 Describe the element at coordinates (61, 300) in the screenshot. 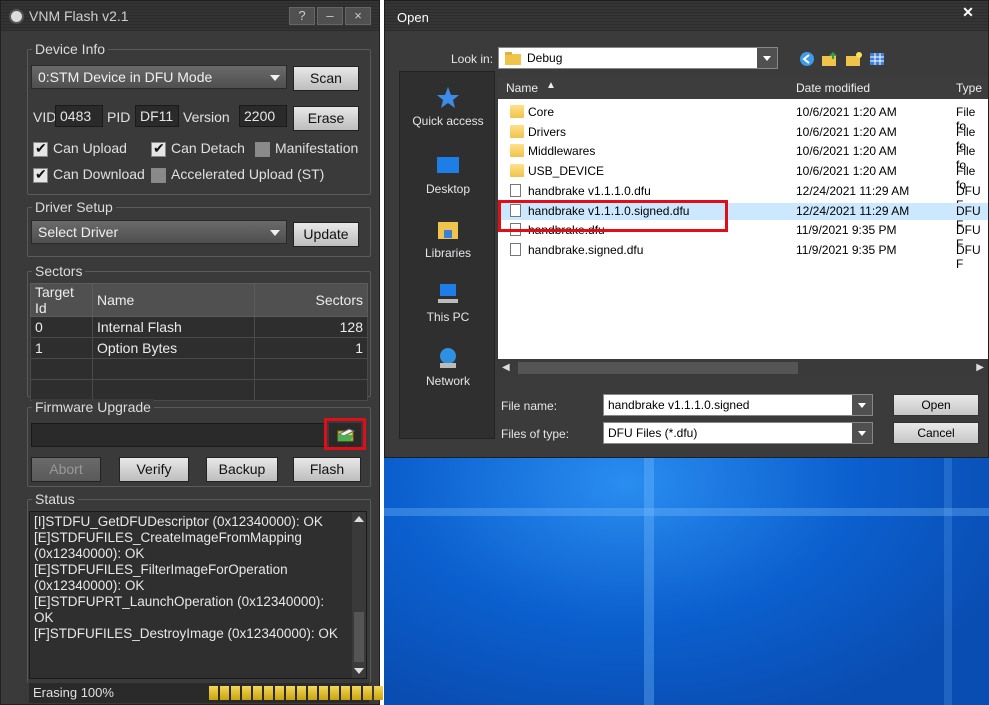

I see `column-header-target-id: Target Id` at that location.